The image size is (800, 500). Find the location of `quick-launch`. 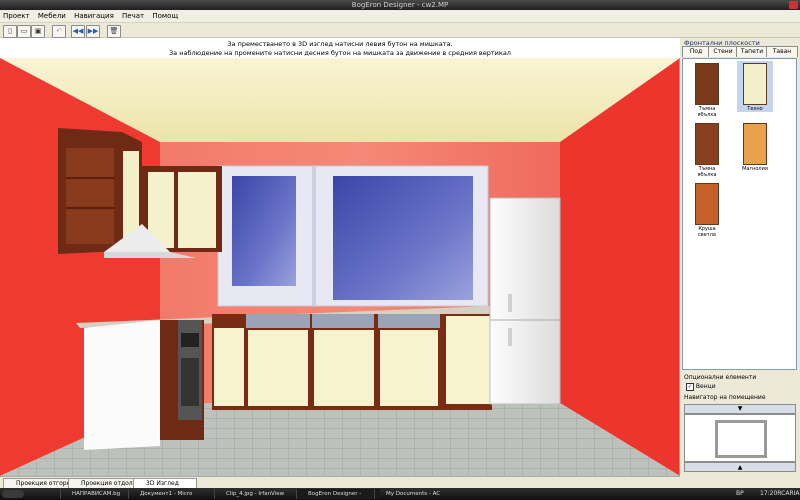

quick-launch is located at coordinates (43, 494).